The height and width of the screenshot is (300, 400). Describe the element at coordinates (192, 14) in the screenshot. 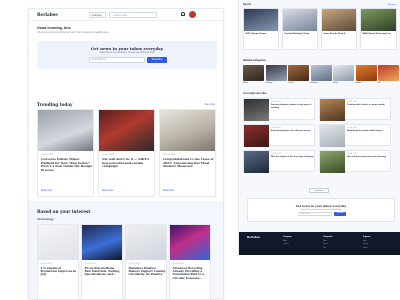

I see `avatar` at that location.